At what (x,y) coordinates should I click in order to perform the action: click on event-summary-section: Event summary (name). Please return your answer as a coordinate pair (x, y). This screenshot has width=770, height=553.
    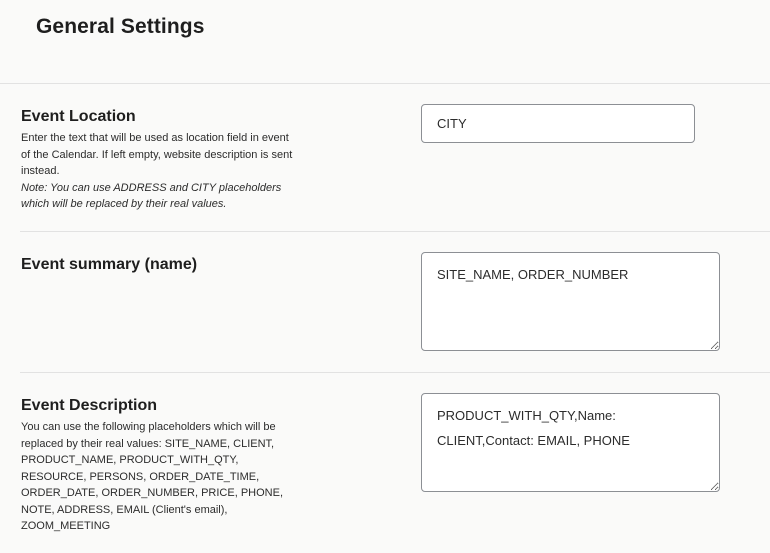
    Looking at the image, I should click on (171, 265).